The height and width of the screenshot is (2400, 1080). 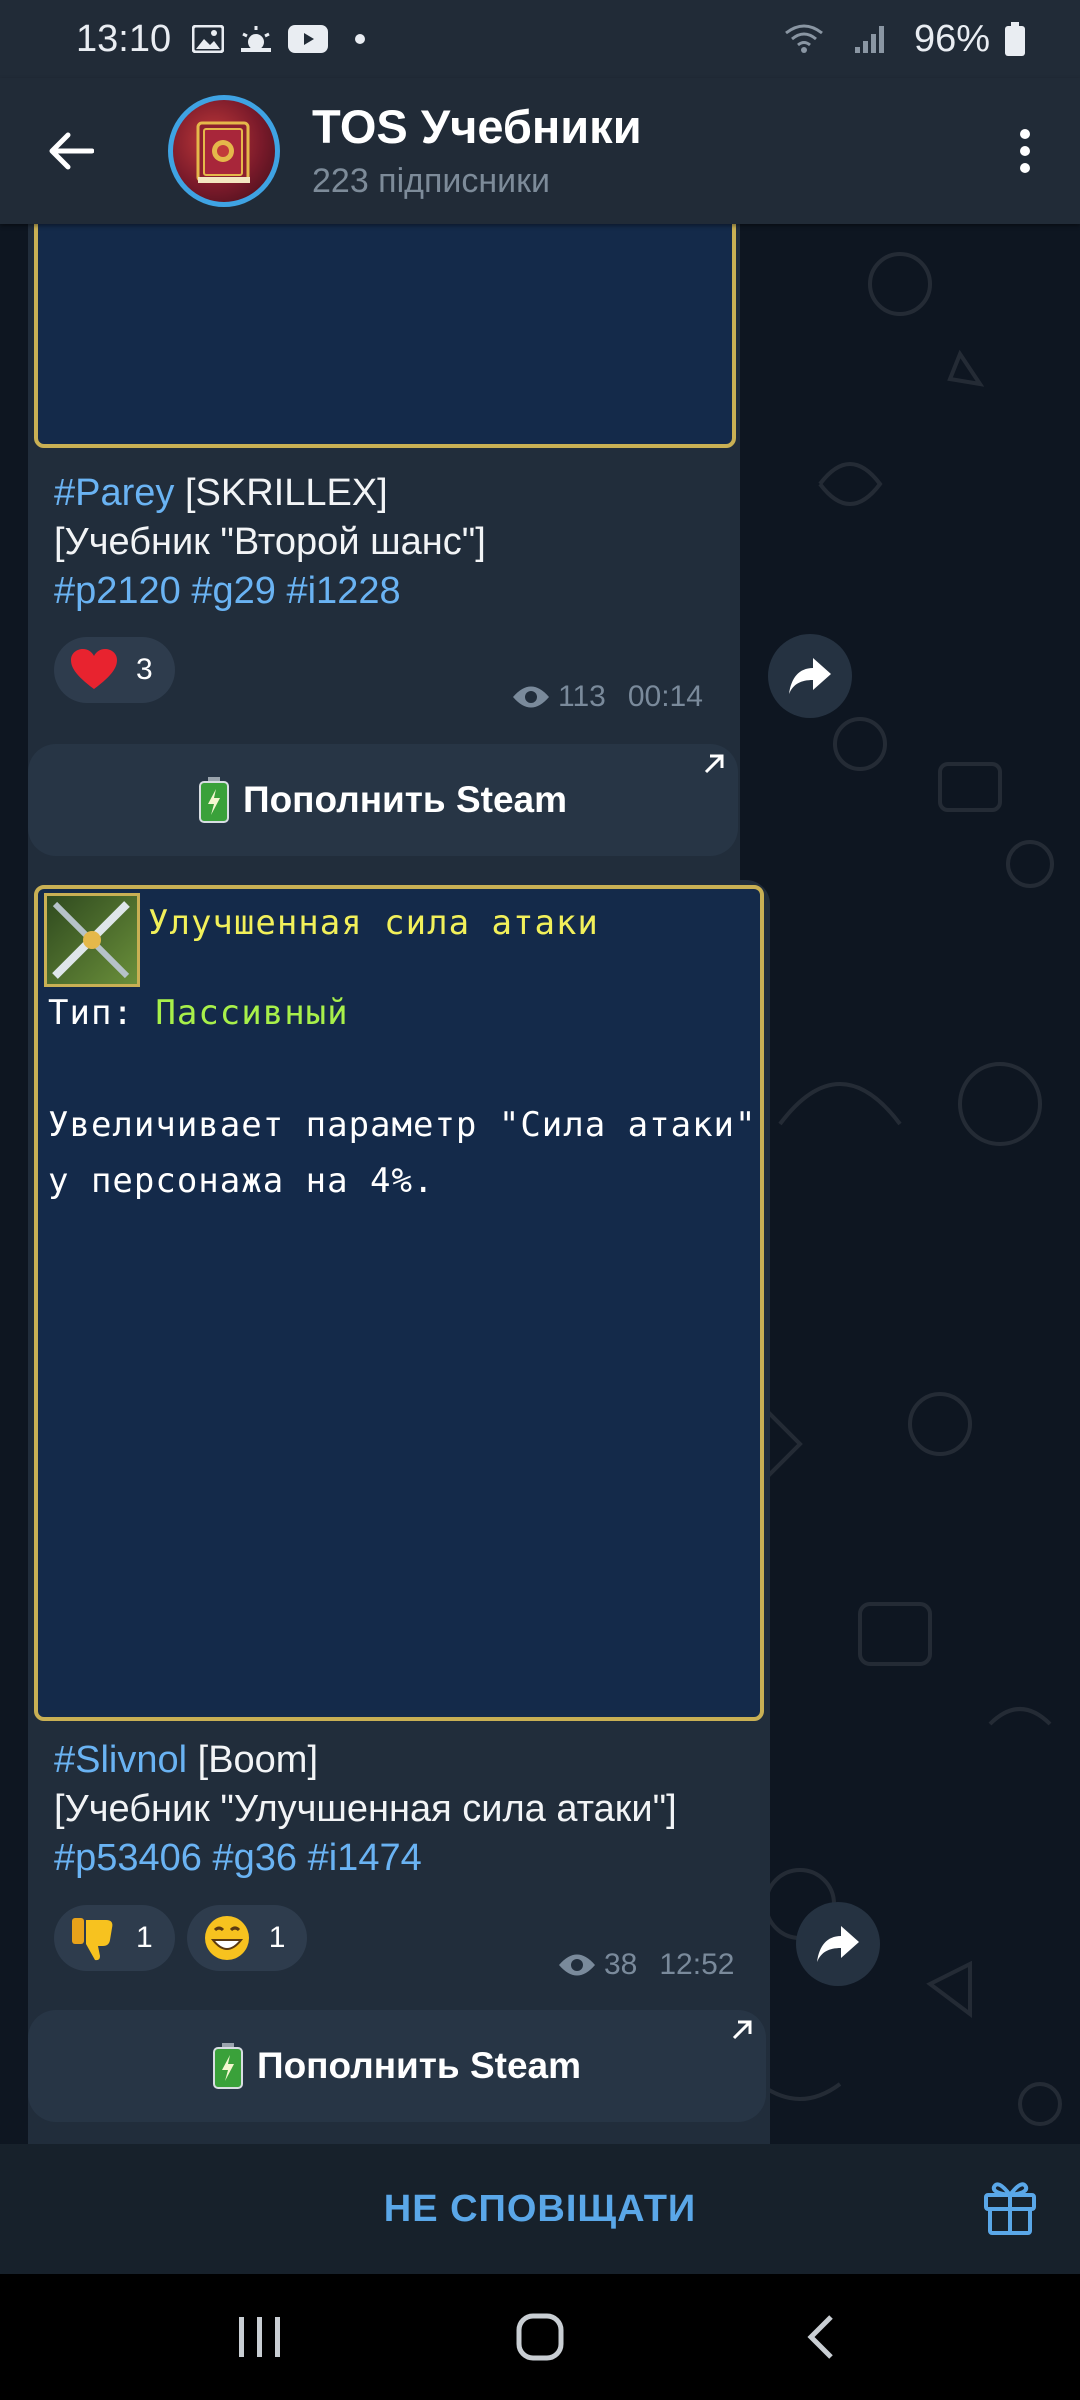 I want to click on hashtag-link: #p2120, so click(x=117, y=591).